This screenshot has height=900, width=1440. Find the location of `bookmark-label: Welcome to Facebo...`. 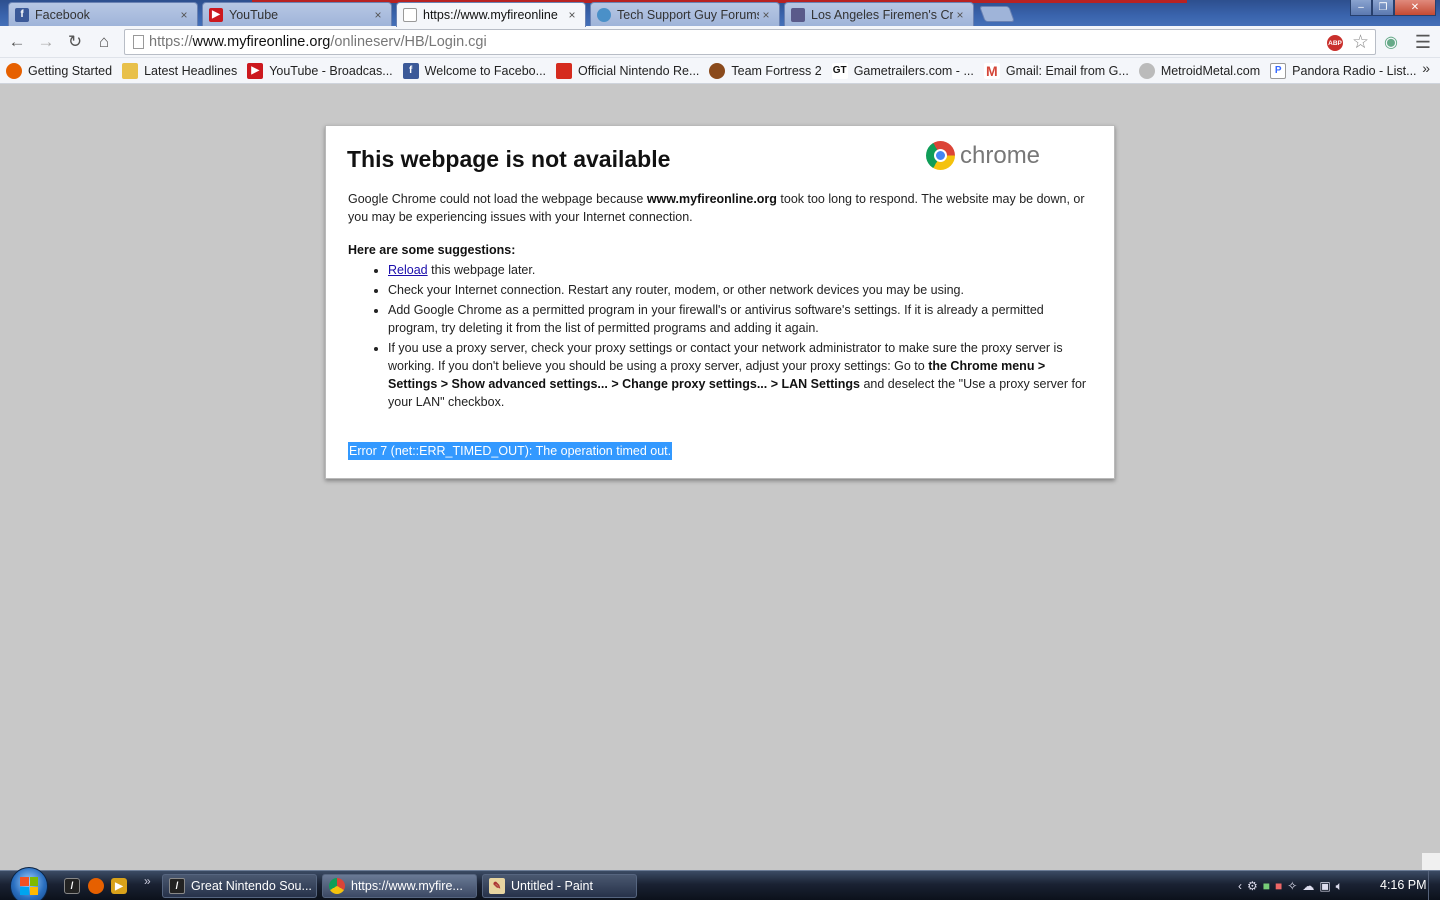

bookmark-label: Welcome to Facebo... is located at coordinates (485, 70).